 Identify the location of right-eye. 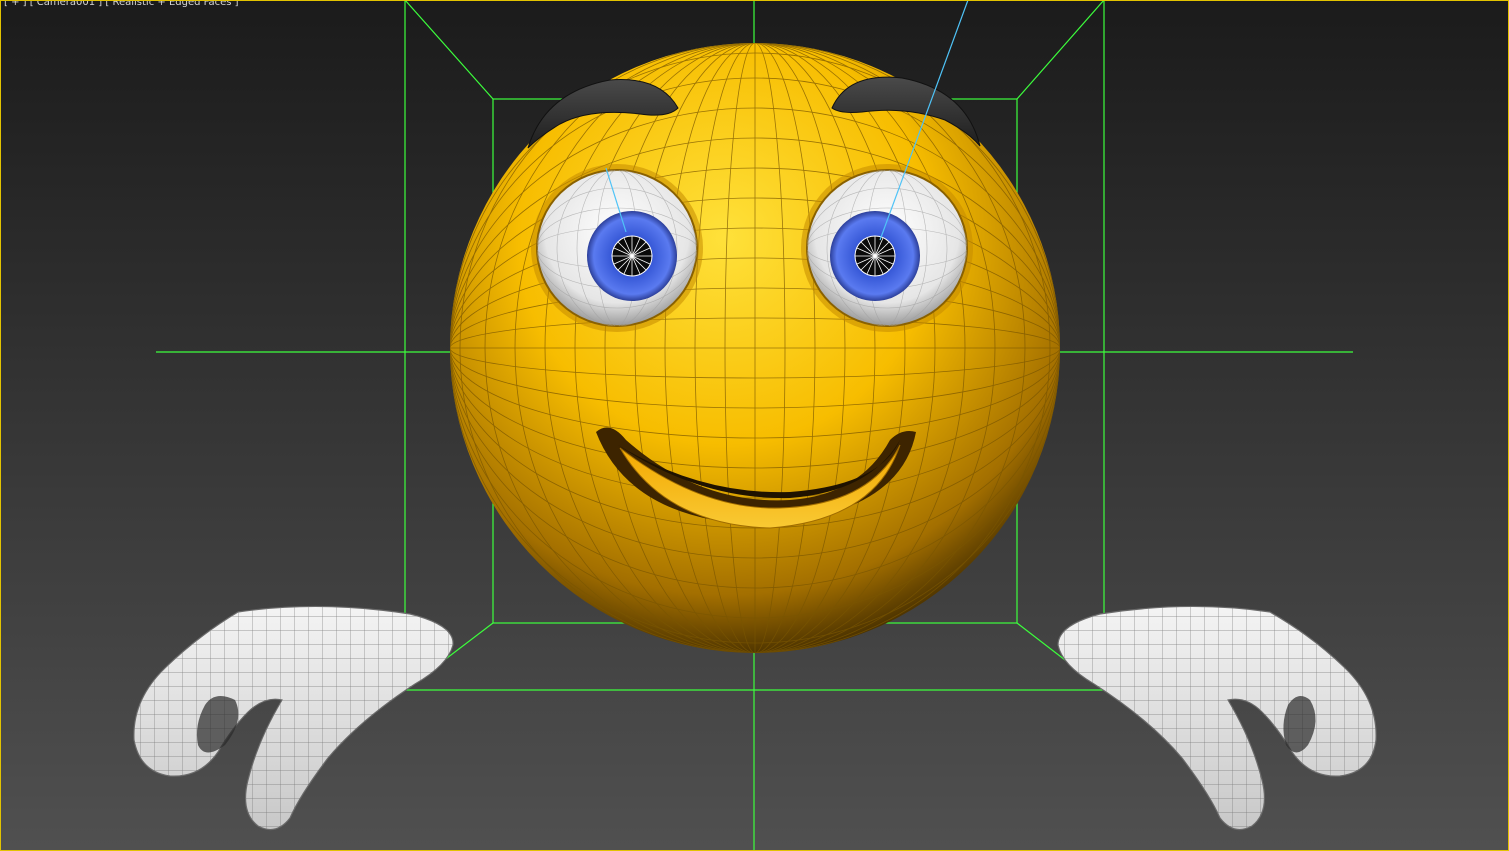
(887, 248).